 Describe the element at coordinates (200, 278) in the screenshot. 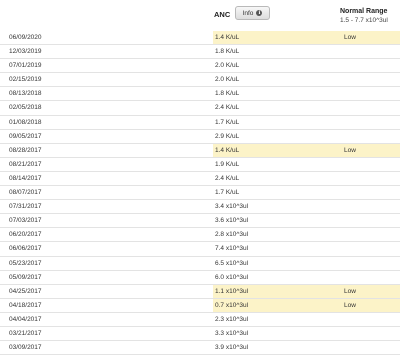

I see `table-row: 05/09/2017 6.0 x10^3ul` at that location.